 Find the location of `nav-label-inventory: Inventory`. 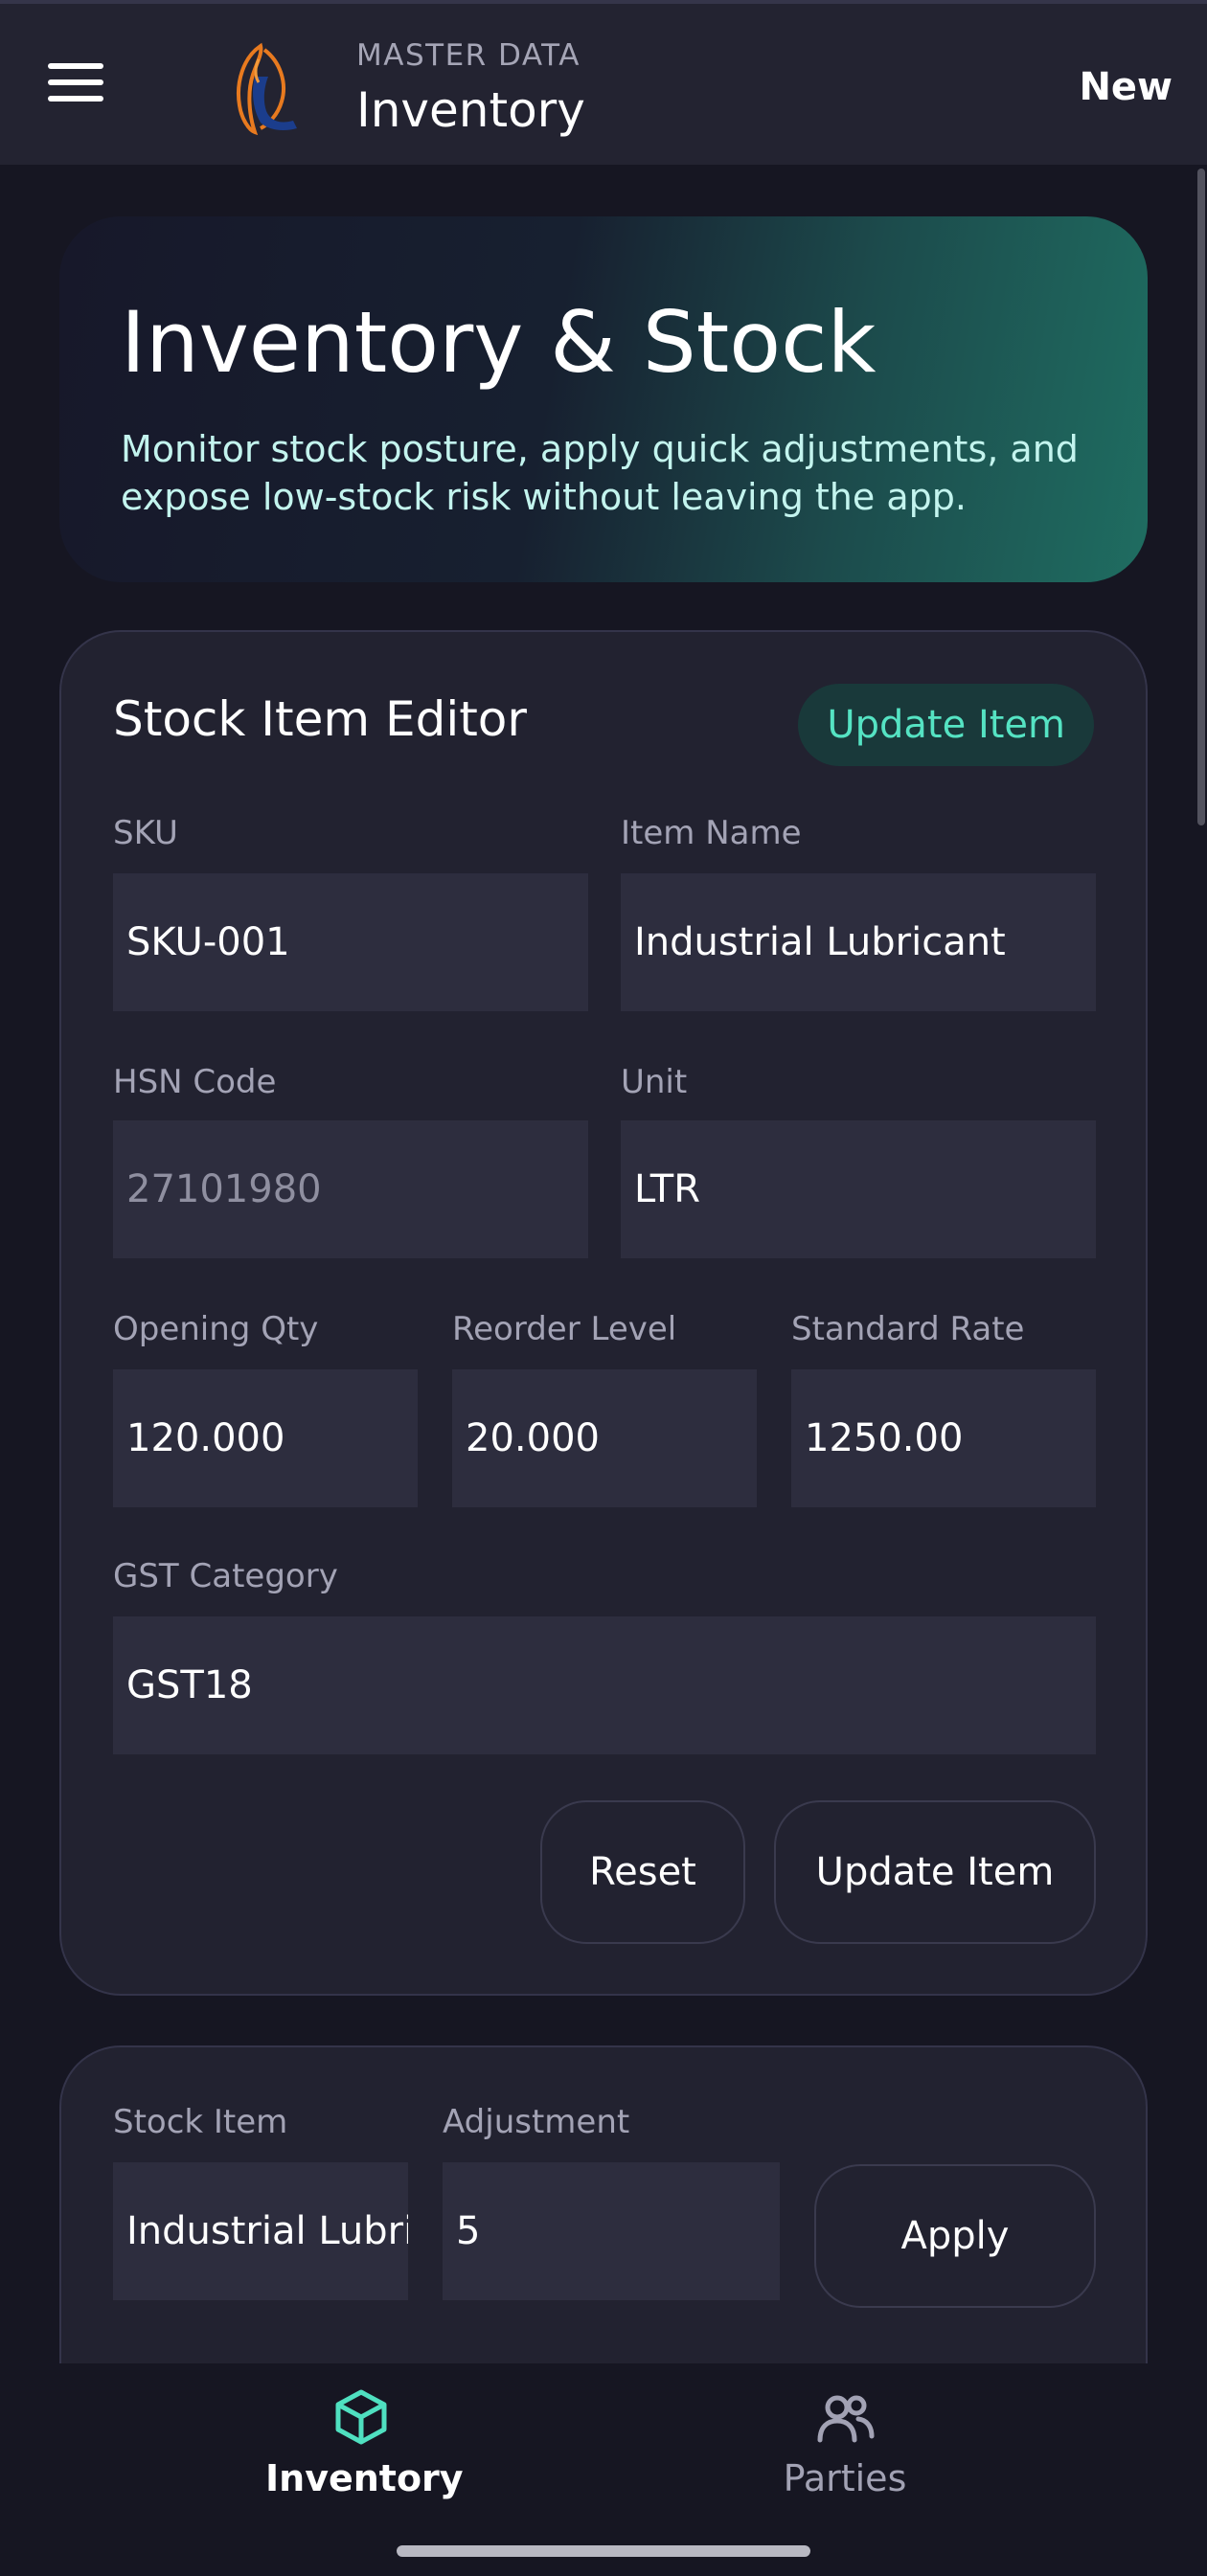

nav-label-inventory: Inventory is located at coordinates (364, 2478).